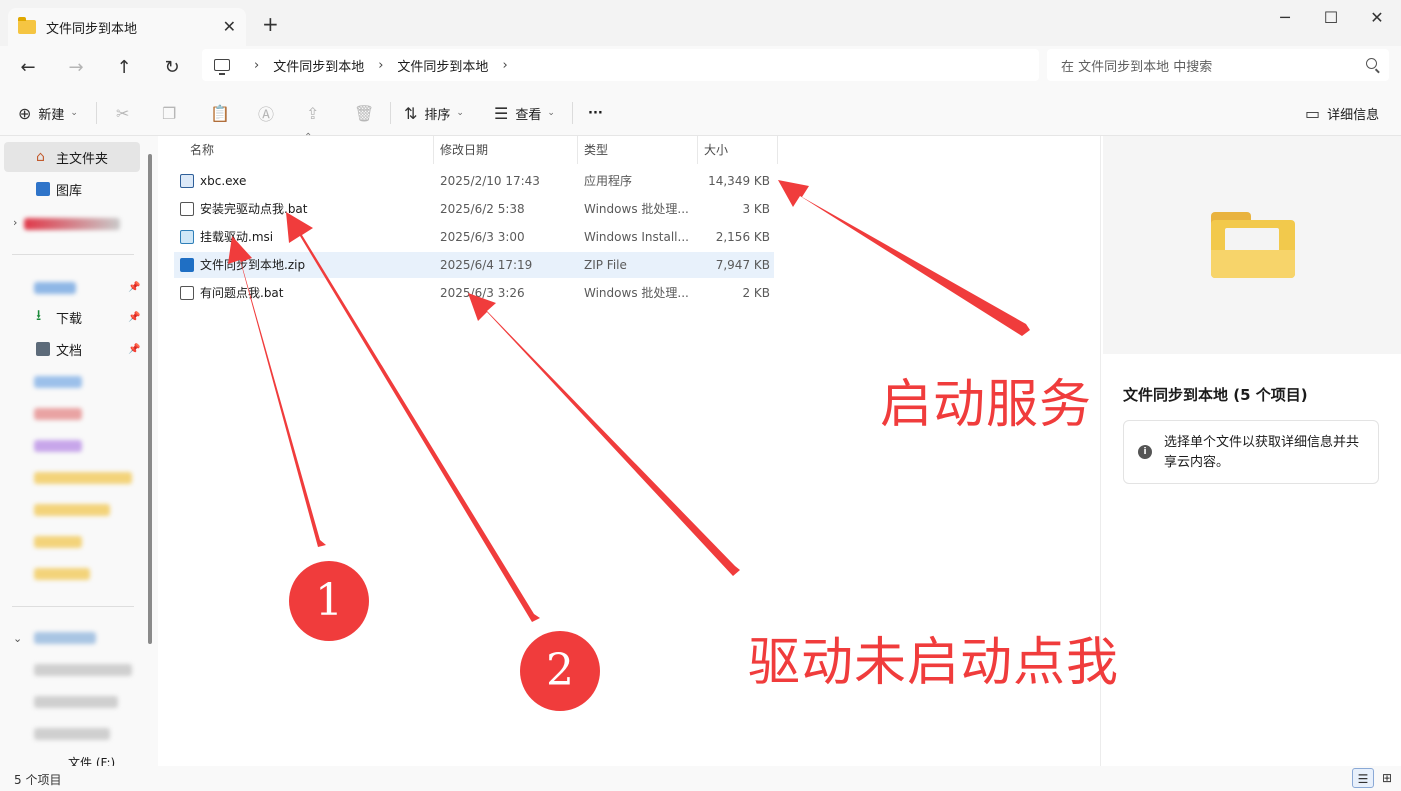 Image resolution: width=1401 pixels, height=791 pixels. What do you see at coordinates (739, 181) in the screenshot?
I see `file-size: 14,349 KB` at bounding box center [739, 181].